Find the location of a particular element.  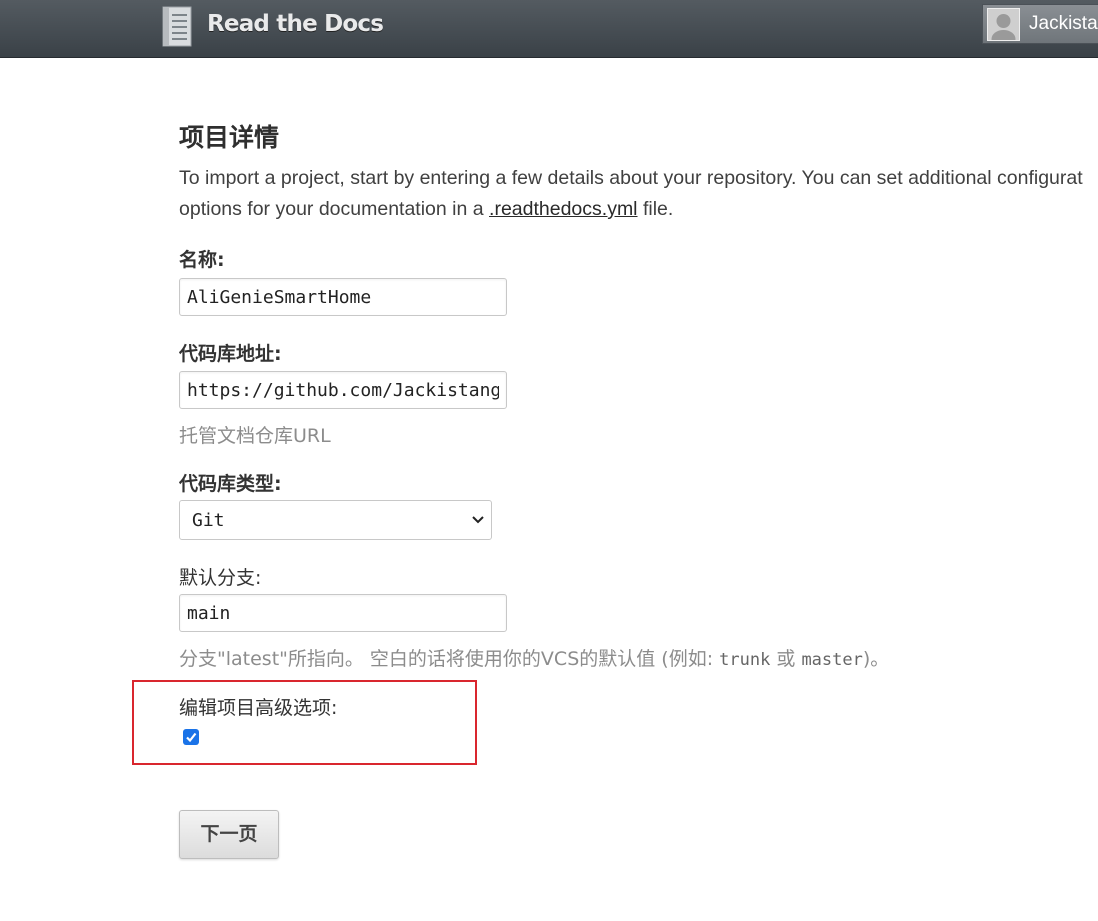

checkmark-icon is located at coordinates (191, 737).